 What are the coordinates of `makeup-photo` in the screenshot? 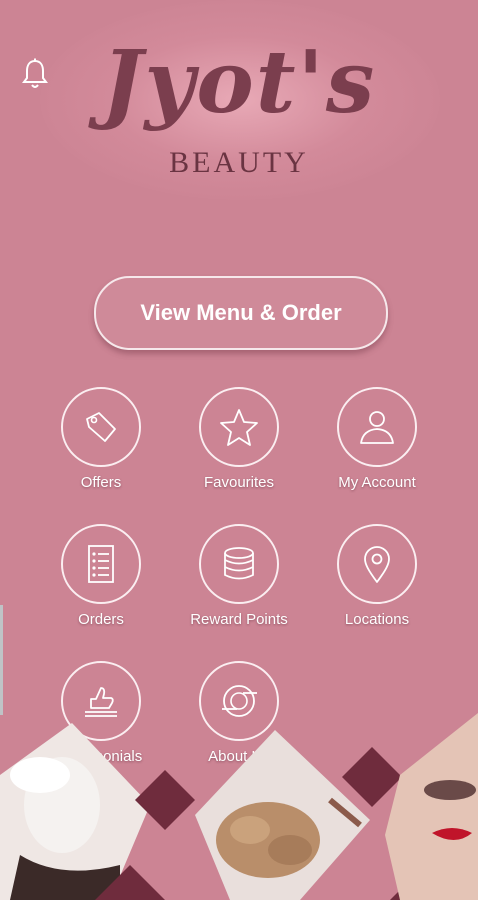 It's located at (431, 806).